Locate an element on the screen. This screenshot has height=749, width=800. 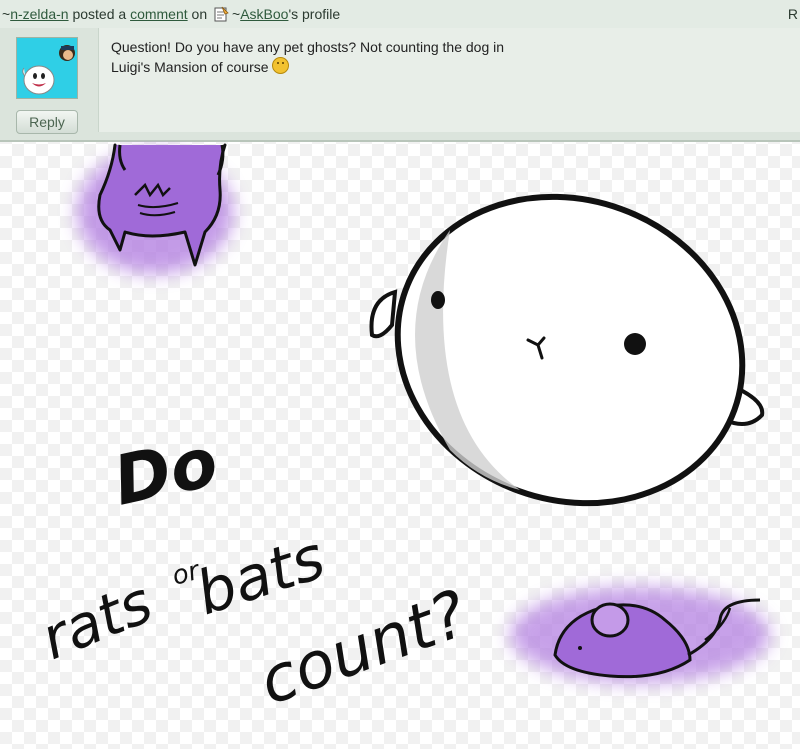
comment-line-2: Luigi's Mansion of course is located at coordinates (190, 67).